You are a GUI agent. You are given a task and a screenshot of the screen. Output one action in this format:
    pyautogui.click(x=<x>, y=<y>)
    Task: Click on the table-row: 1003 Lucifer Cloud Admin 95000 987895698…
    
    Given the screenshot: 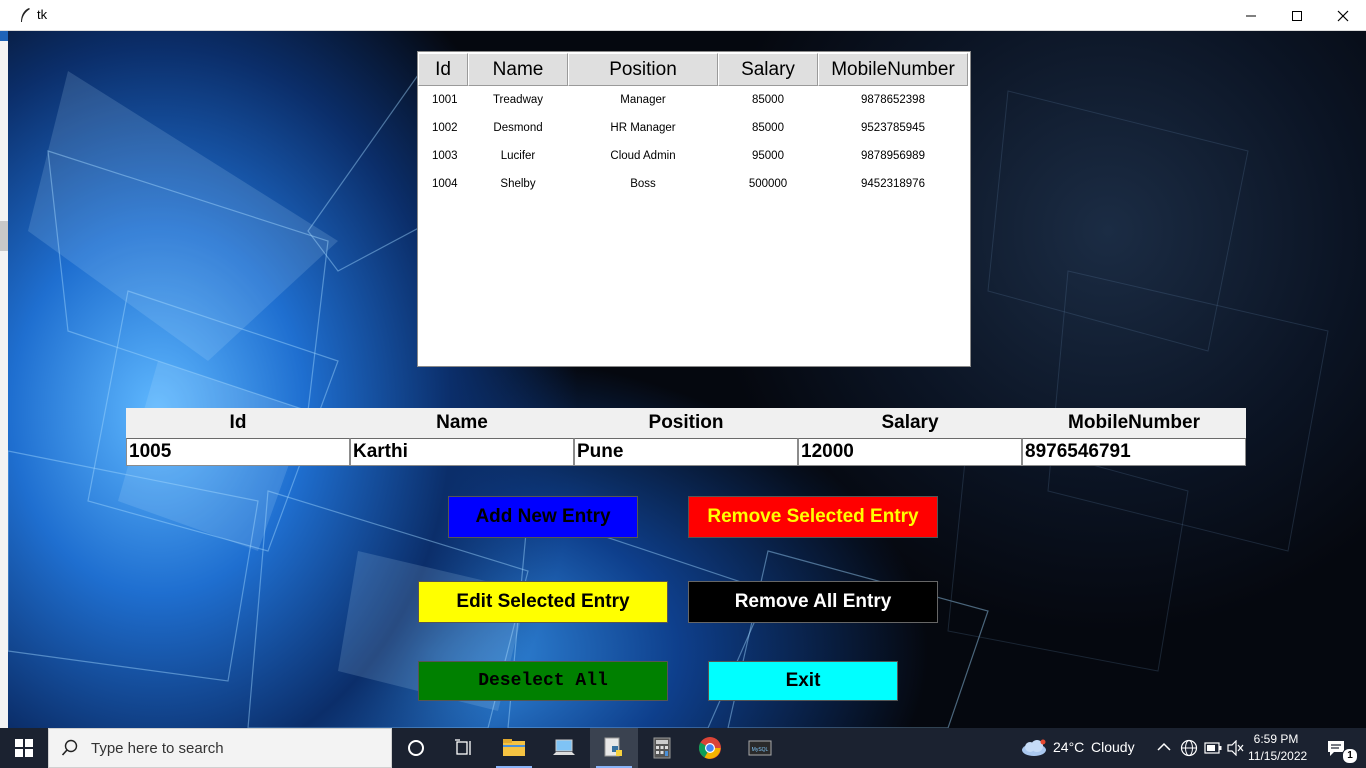 What is the action you would take?
    pyautogui.click(x=694, y=156)
    